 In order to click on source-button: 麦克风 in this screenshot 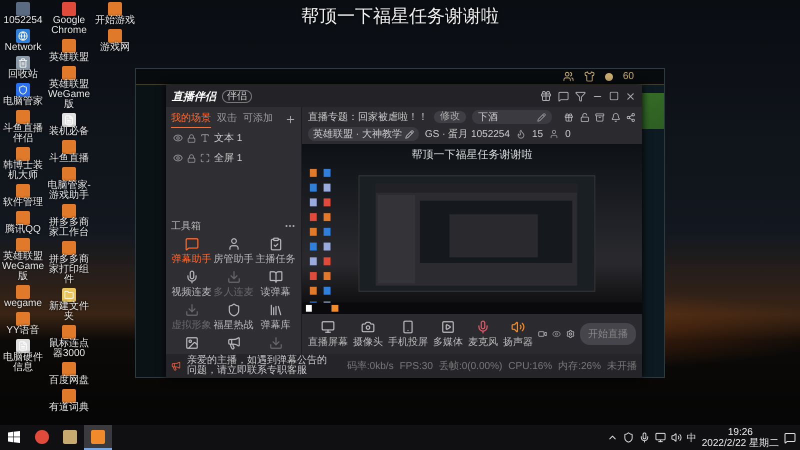, I will do `click(483, 334)`.